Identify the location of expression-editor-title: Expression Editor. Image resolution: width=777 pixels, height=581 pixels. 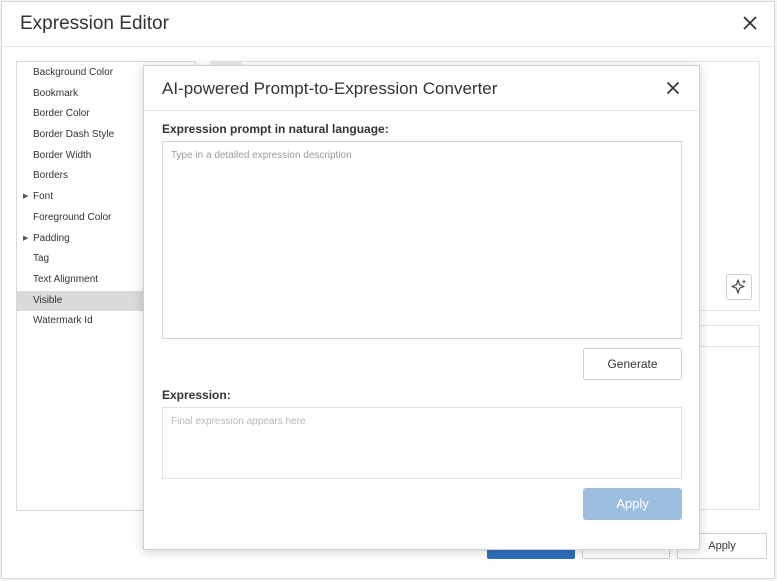
(94, 23).